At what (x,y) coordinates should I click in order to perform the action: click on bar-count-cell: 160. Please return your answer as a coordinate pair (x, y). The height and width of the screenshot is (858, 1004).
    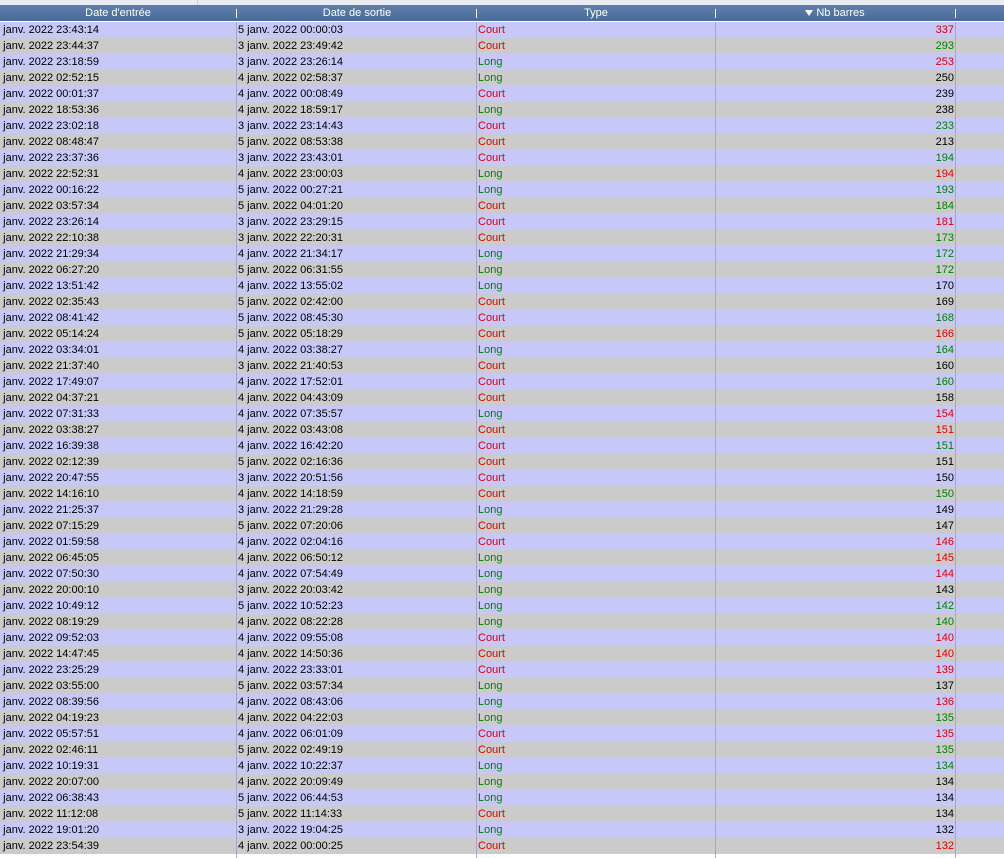
    Looking at the image, I should click on (944, 366).